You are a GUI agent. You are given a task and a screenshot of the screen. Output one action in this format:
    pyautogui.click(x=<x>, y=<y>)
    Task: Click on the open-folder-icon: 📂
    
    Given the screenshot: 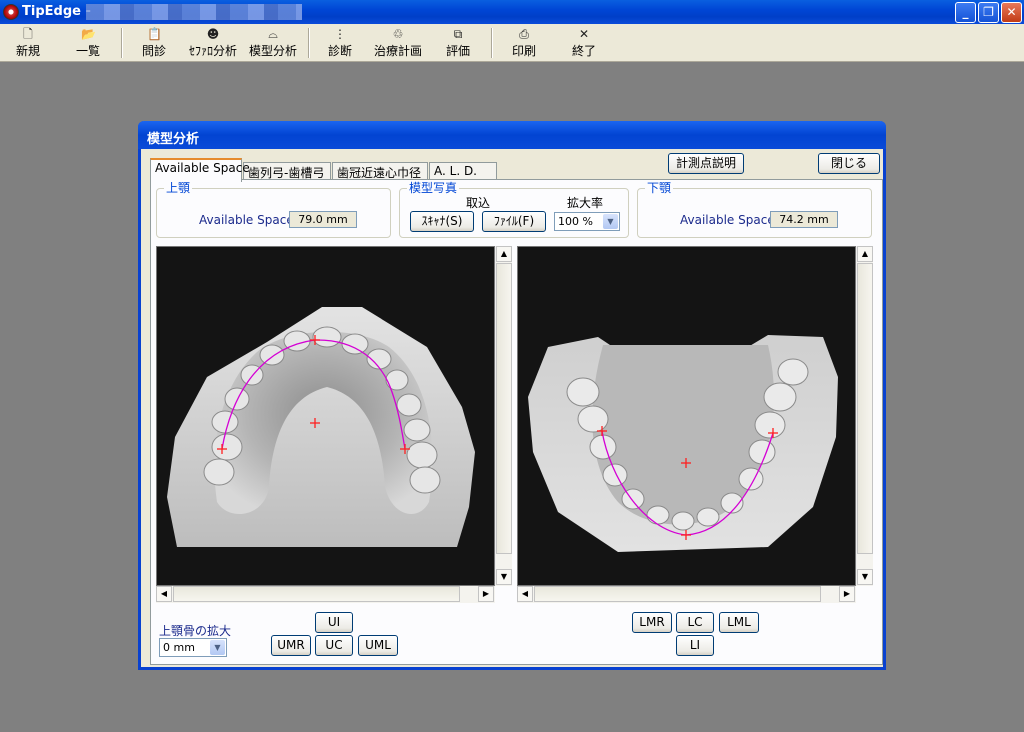 What is the action you would take?
    pyautogui.click(x=88, y=34)
    